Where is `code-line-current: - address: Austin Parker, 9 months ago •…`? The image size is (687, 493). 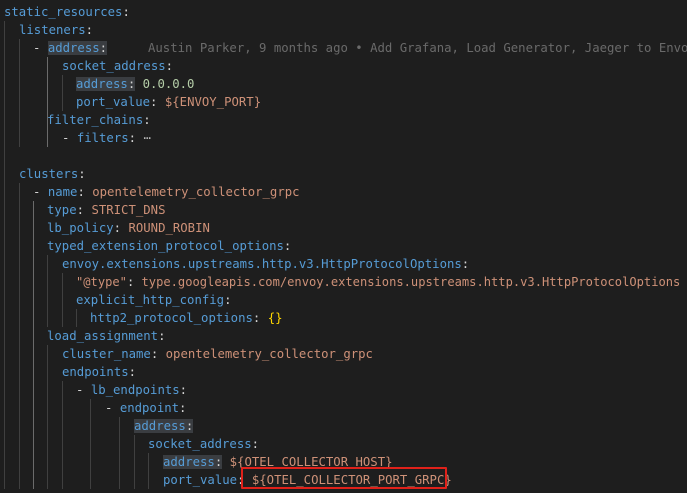 code-line-current: - address: Austin Parker, 9 months ago •… is located at coordinates (343, 48).